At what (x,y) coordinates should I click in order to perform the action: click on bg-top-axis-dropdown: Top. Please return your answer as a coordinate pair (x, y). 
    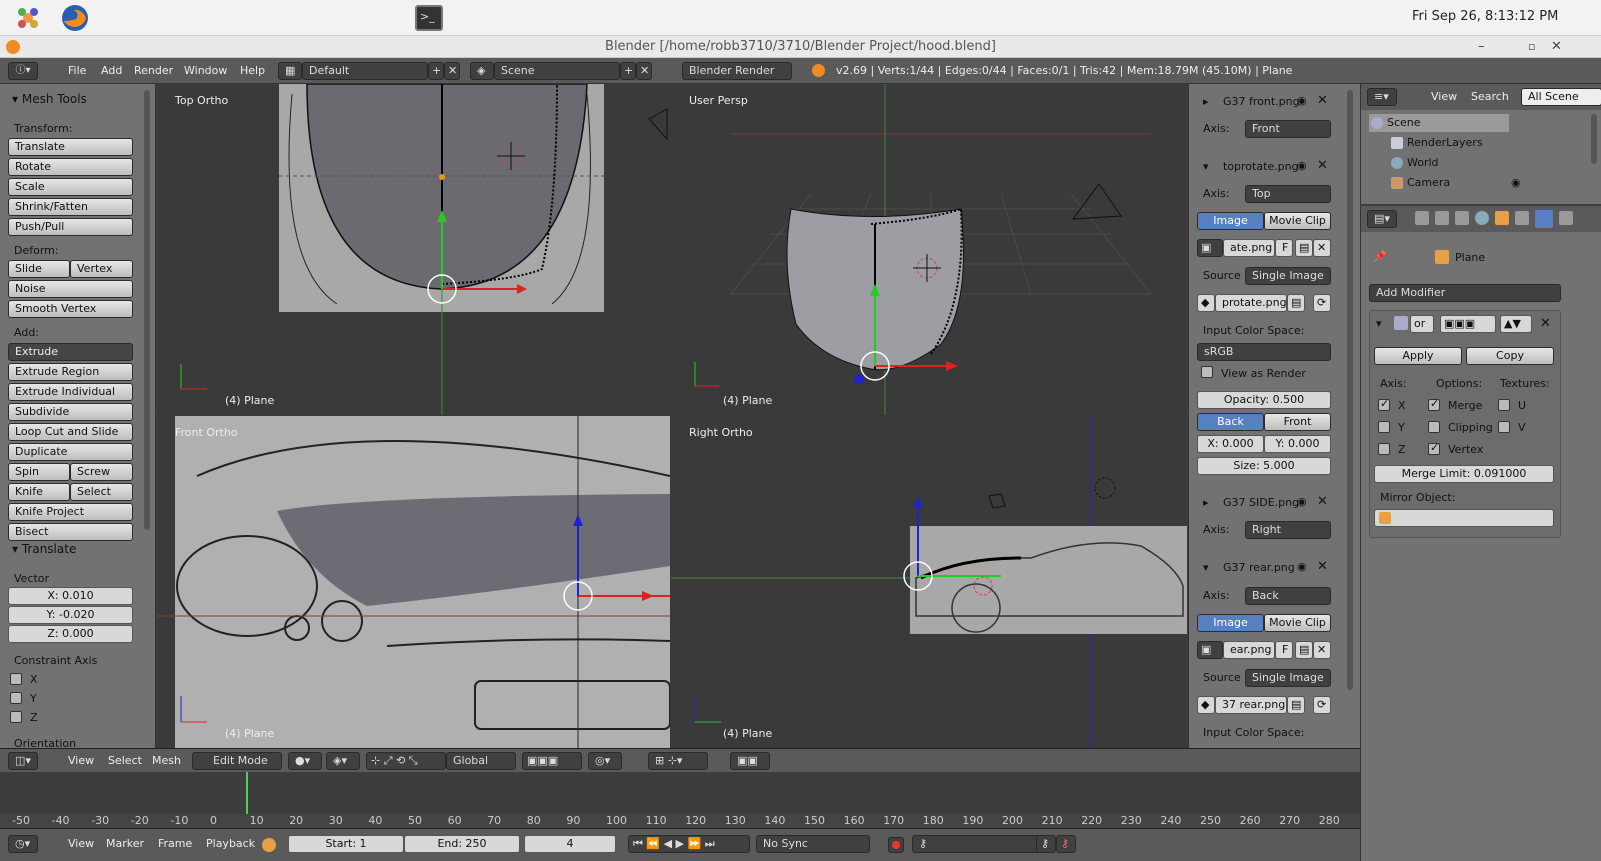
    Looking at the image, I should click on (1288, 194).